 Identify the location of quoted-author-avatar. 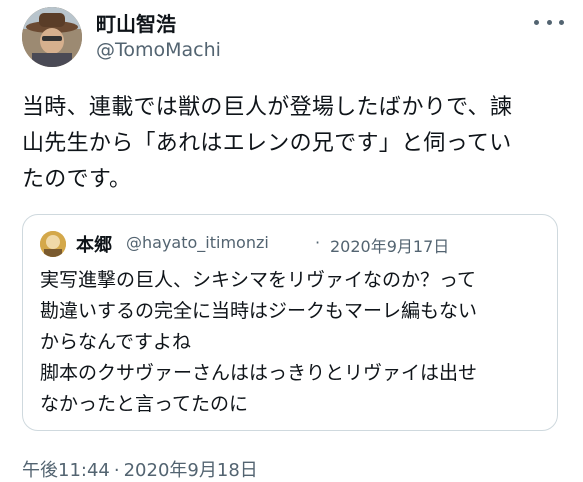
(53, 244).